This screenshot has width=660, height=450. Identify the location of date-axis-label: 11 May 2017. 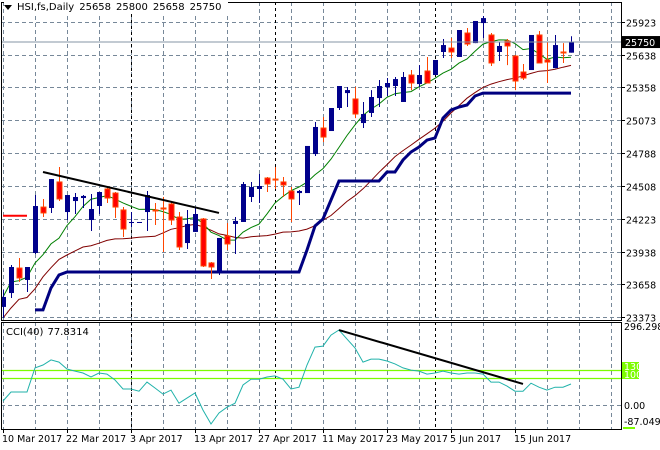
(353, 439).